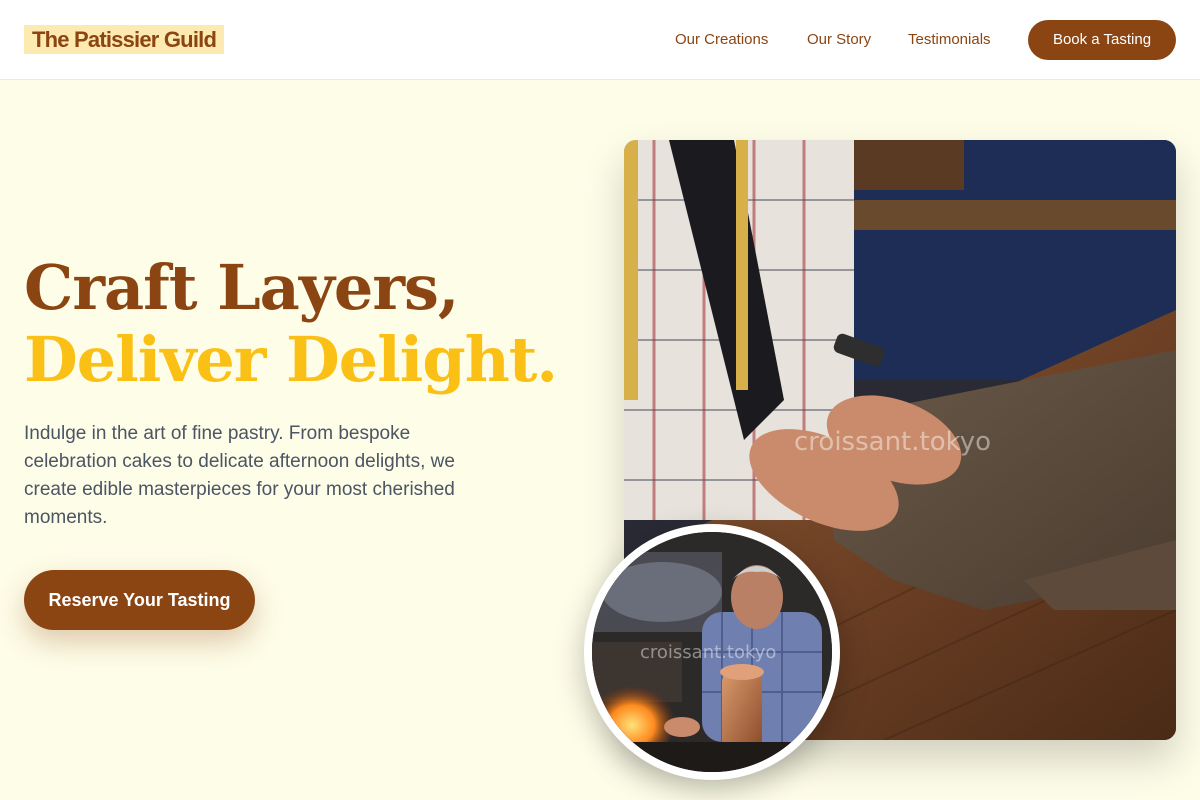 Image resolution: width=1200 pixels, height=800 pixels. What do you see at coordinates (124, 39) in the screenshot?
I see `brand-logo: The Patissier Guild` at bounding box center [124, 39].